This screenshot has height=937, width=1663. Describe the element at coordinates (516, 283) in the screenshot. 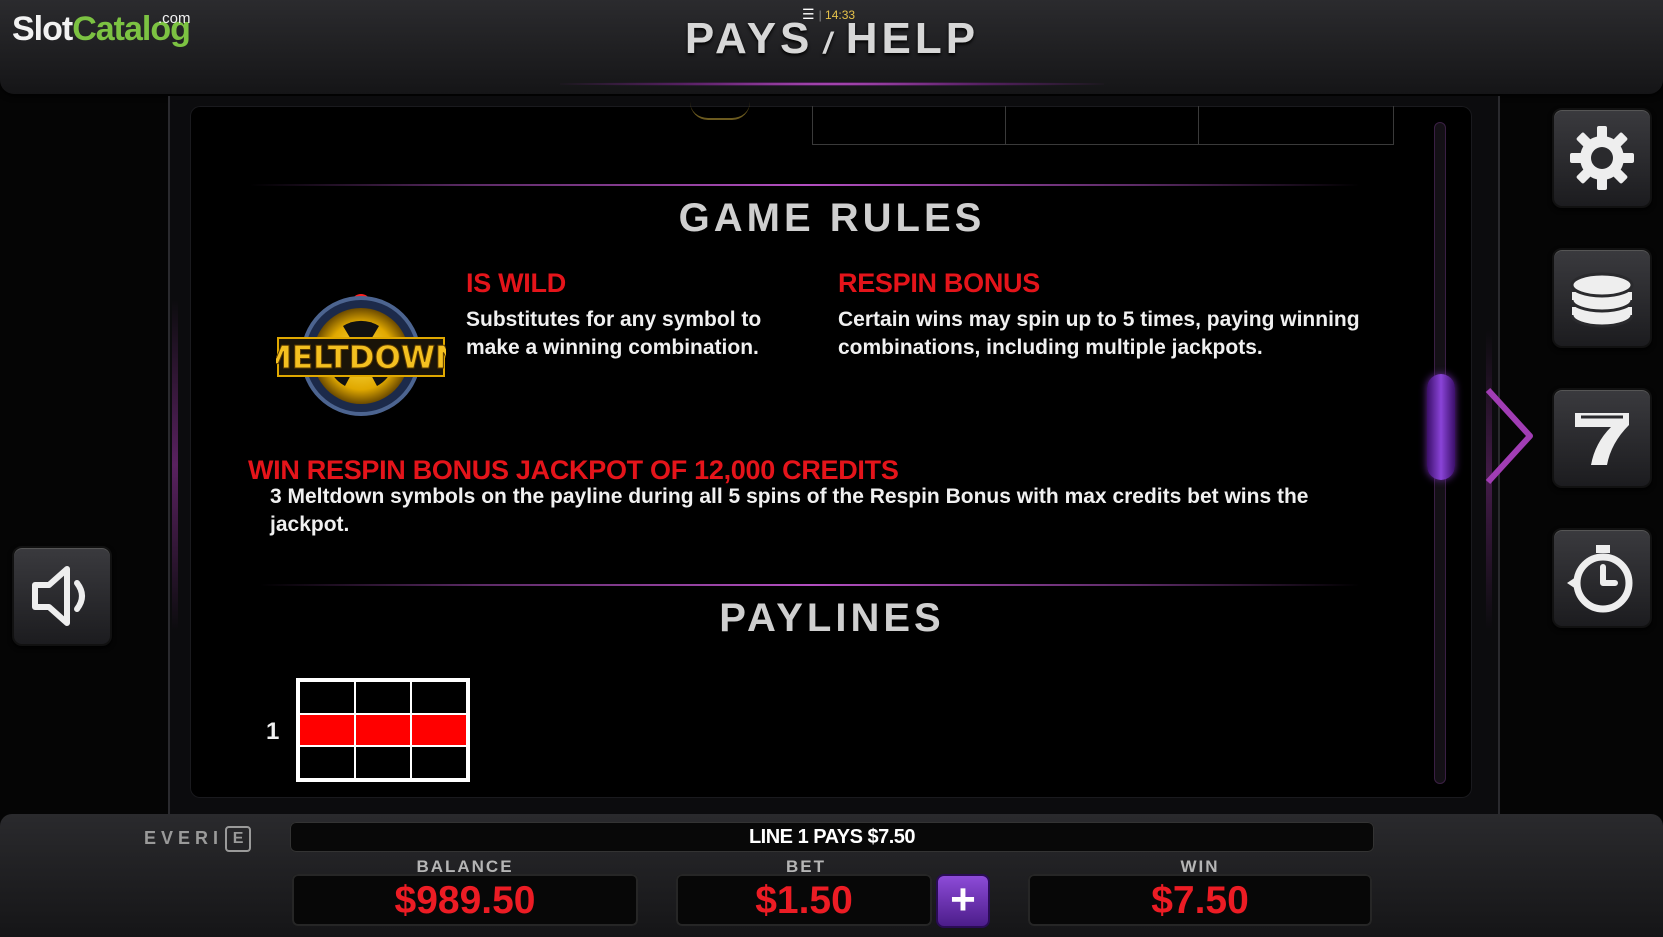

I see `wild-heading: IS WILD` at that location.